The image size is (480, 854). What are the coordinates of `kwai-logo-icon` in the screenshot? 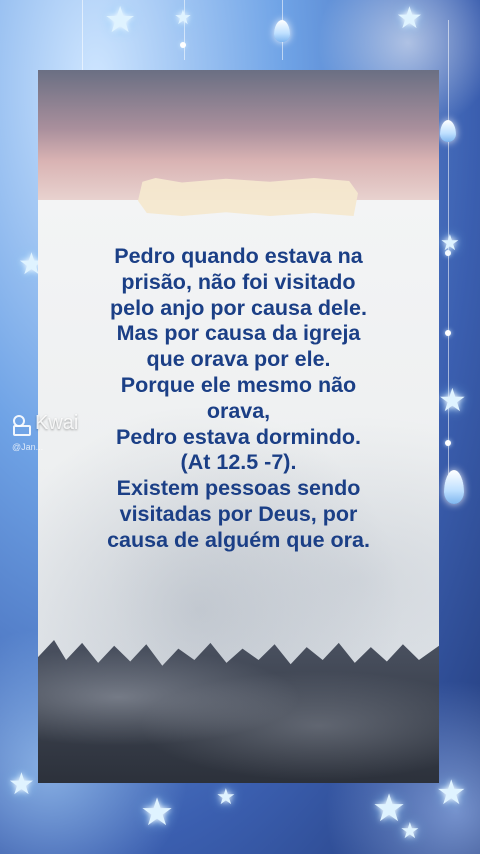 It's located at (21, 425).